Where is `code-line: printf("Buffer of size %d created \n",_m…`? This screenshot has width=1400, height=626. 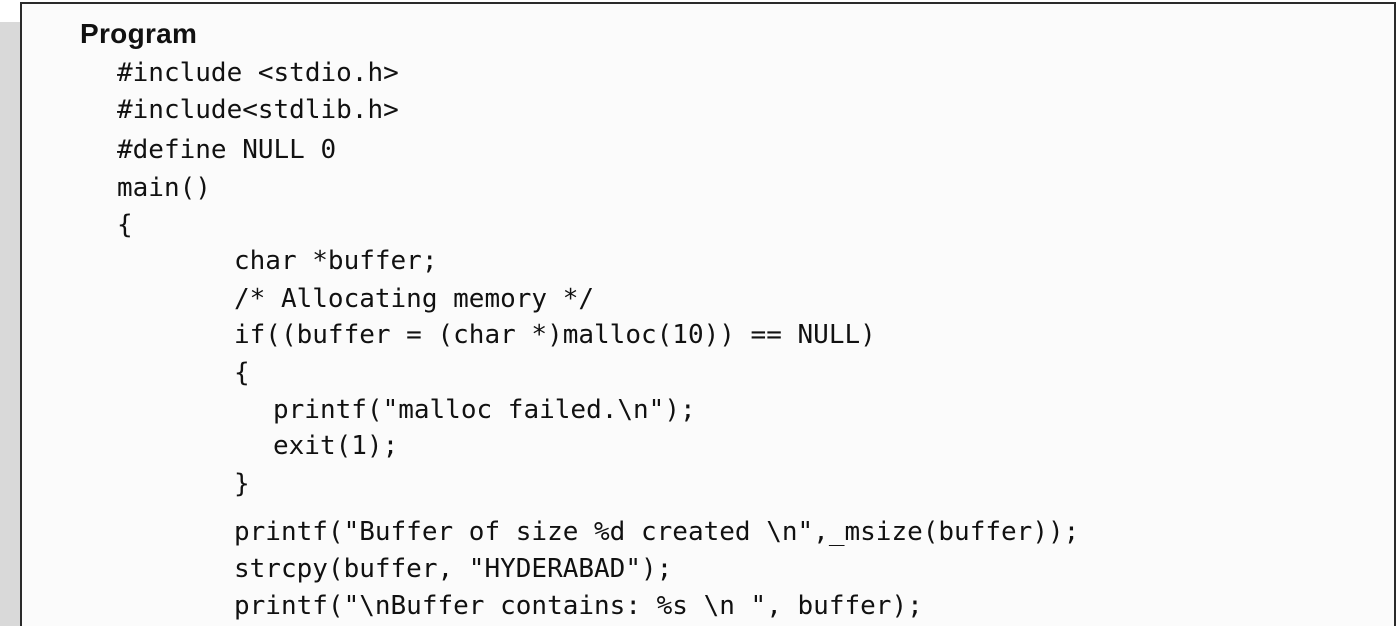 code-line: printf("Buffer of size %d created \n",_m… is located at coordinates (657, 532).